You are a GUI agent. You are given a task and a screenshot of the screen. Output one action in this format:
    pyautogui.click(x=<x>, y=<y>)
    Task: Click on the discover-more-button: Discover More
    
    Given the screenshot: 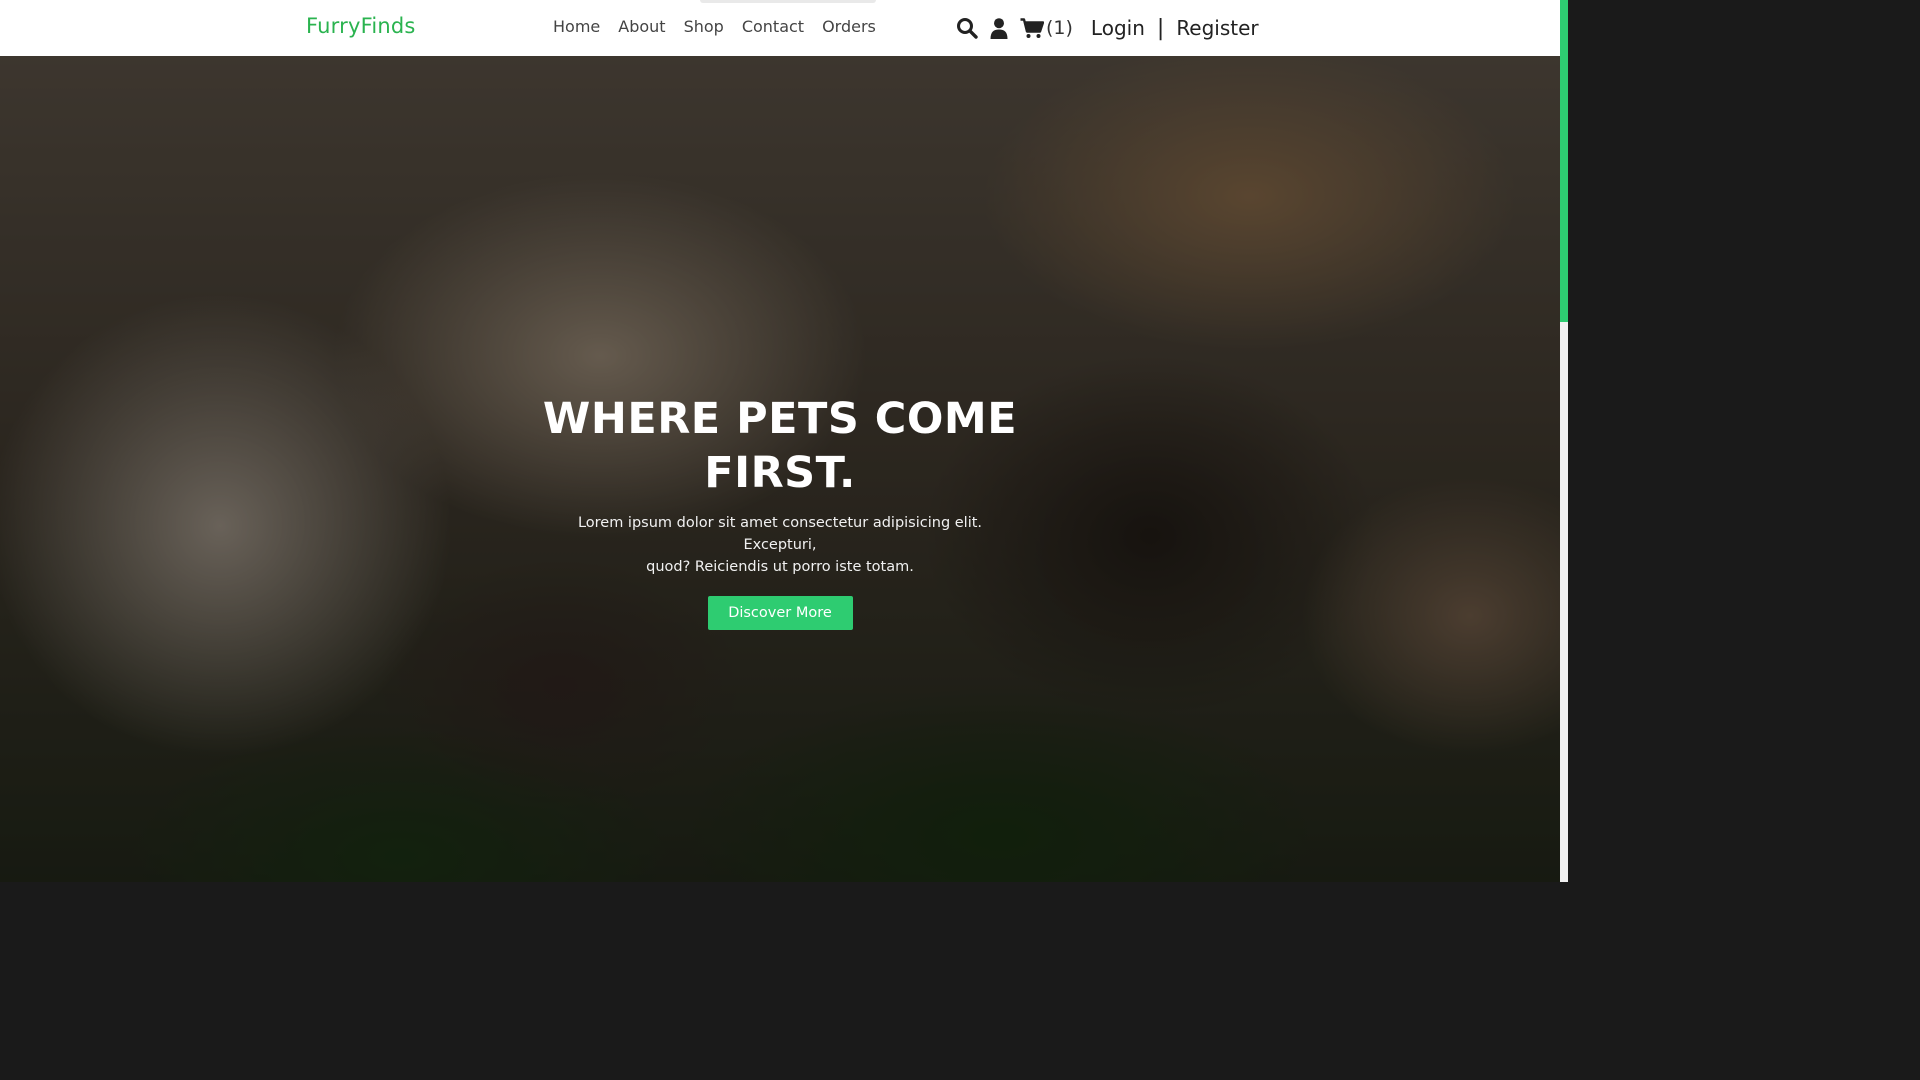 What is the action you would take?
    pyautogui.click(x=780, y=613)
    